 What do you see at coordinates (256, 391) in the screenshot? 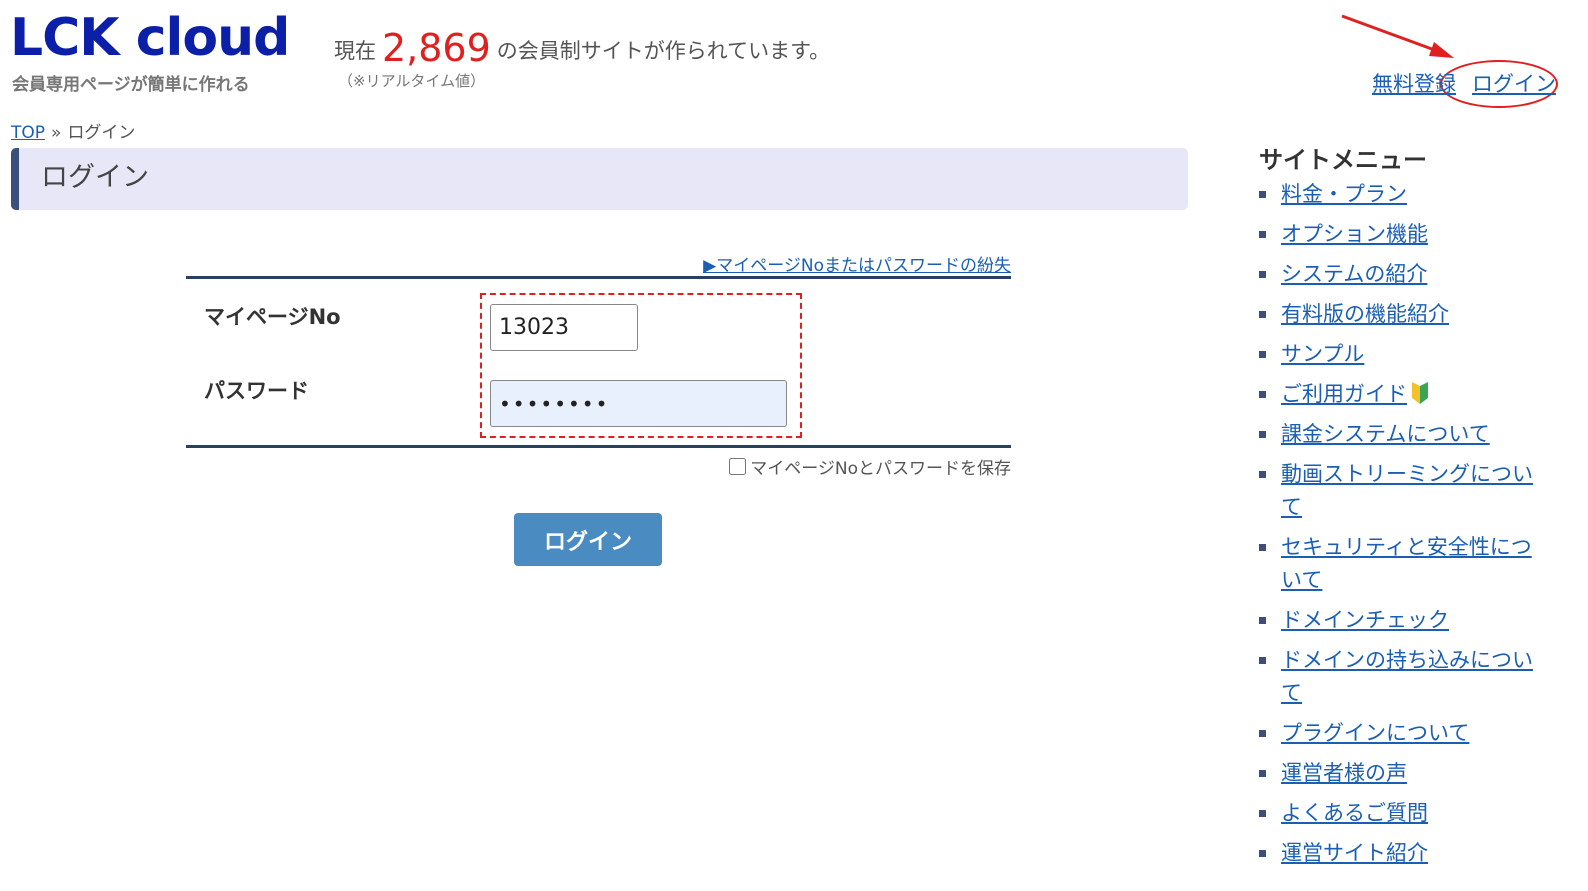
I see `password-label: パスワード` at bounding box center [256, 391].